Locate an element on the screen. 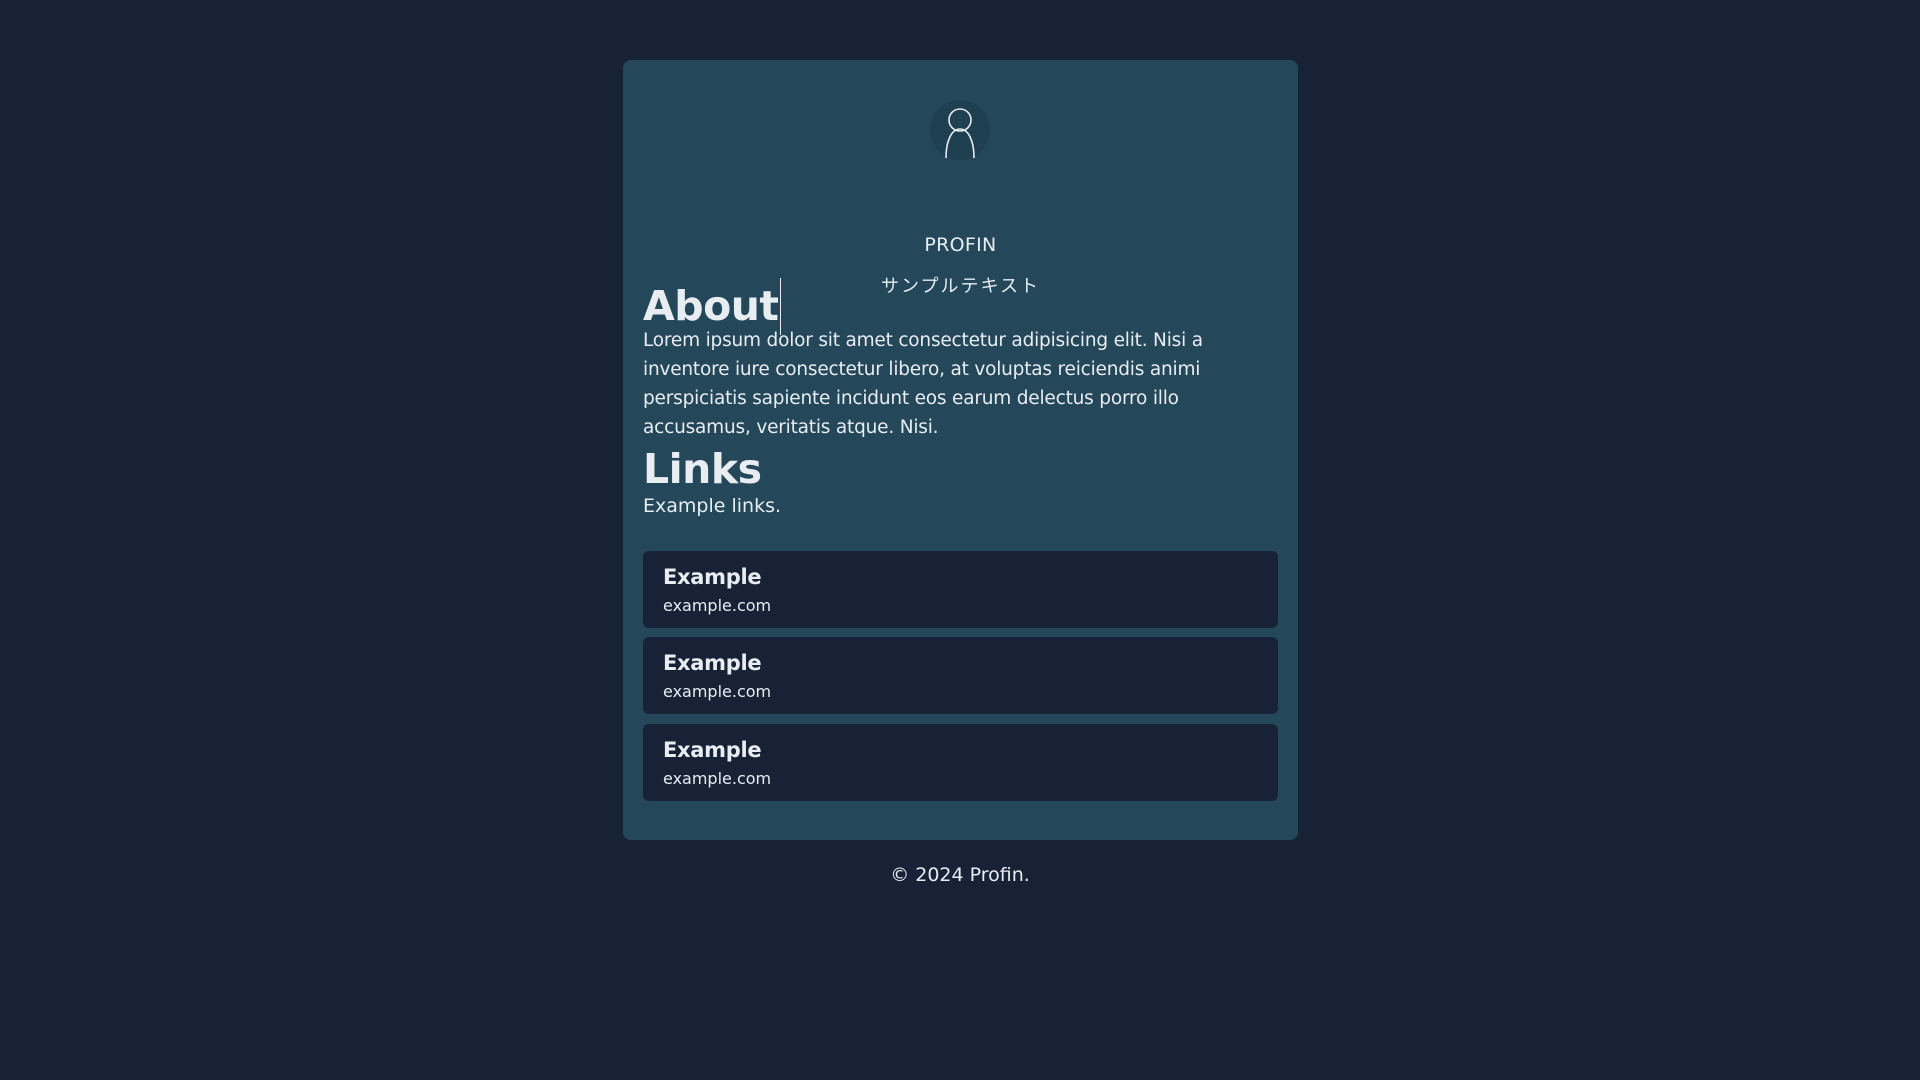 The height and width of the screenshot is (1080, 1920). avatar is located at coordinates (960, 130).